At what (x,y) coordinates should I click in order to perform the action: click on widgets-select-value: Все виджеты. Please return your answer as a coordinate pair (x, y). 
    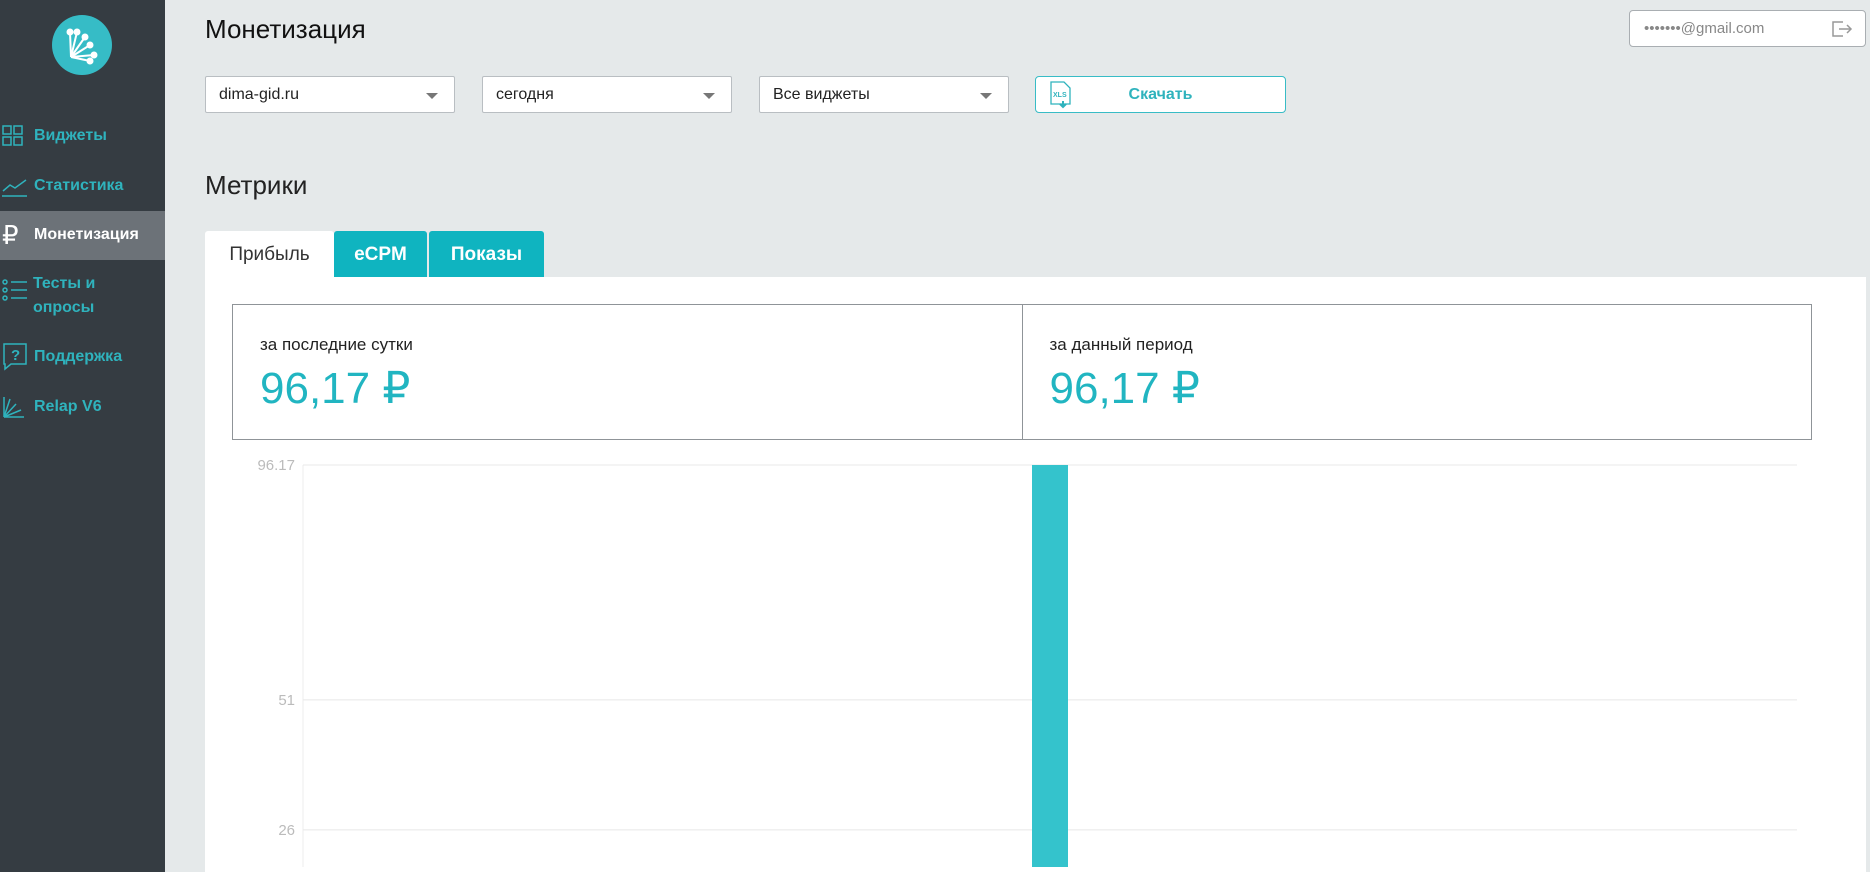
    Looking at the image, I should click on (821, 94).